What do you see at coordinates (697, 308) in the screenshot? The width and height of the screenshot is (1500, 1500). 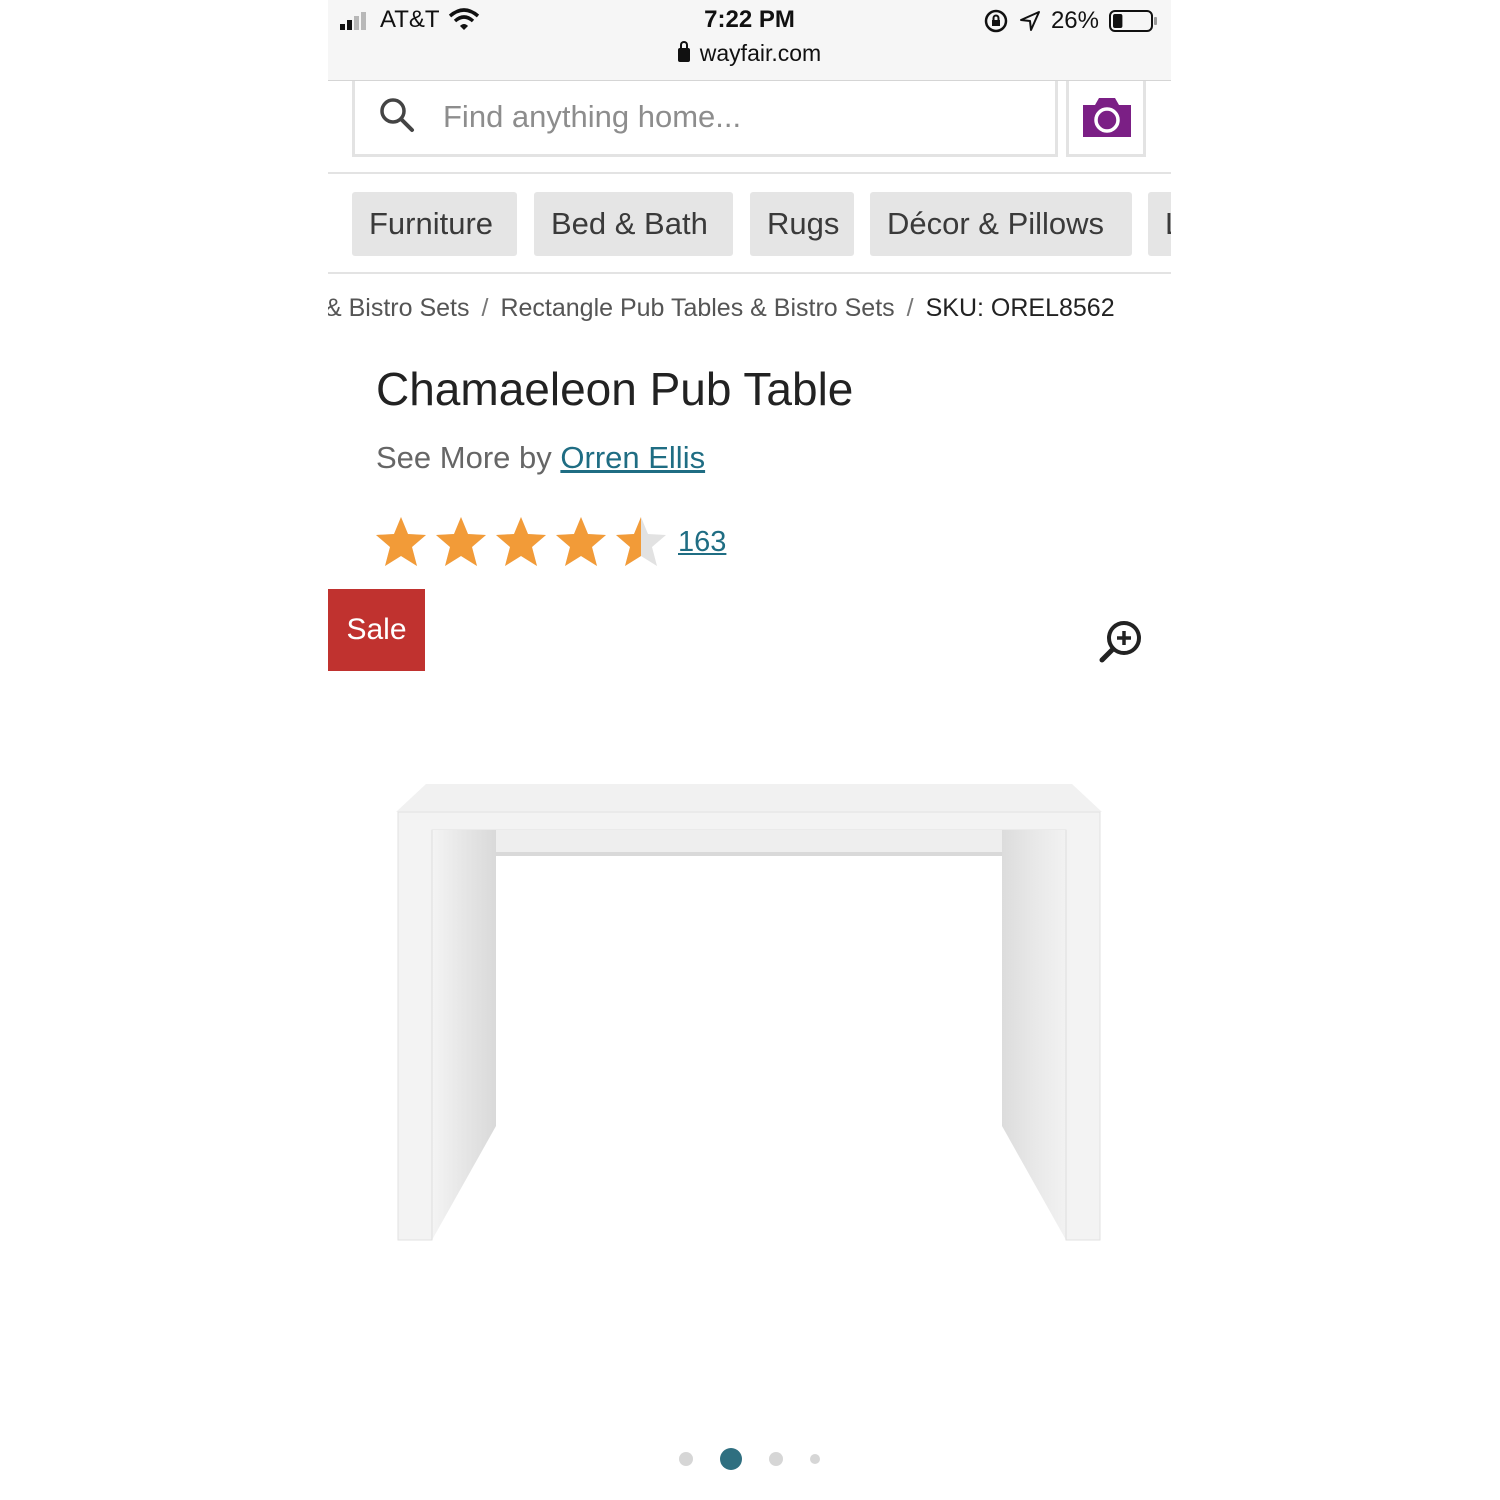 I see `breadcrumb-item: Rectangle Pub Tables & Bistro Sets` at bounding box center [697, 308].